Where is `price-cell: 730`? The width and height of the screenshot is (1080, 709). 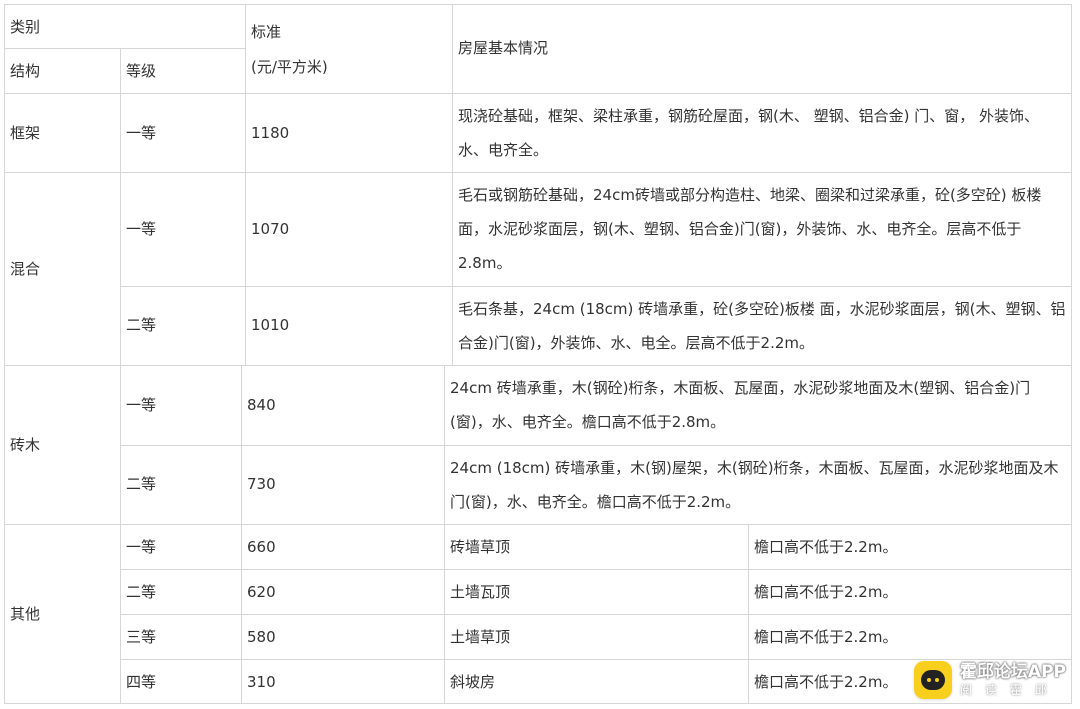 price-cell: 730 is located at coordinates (261, 484).